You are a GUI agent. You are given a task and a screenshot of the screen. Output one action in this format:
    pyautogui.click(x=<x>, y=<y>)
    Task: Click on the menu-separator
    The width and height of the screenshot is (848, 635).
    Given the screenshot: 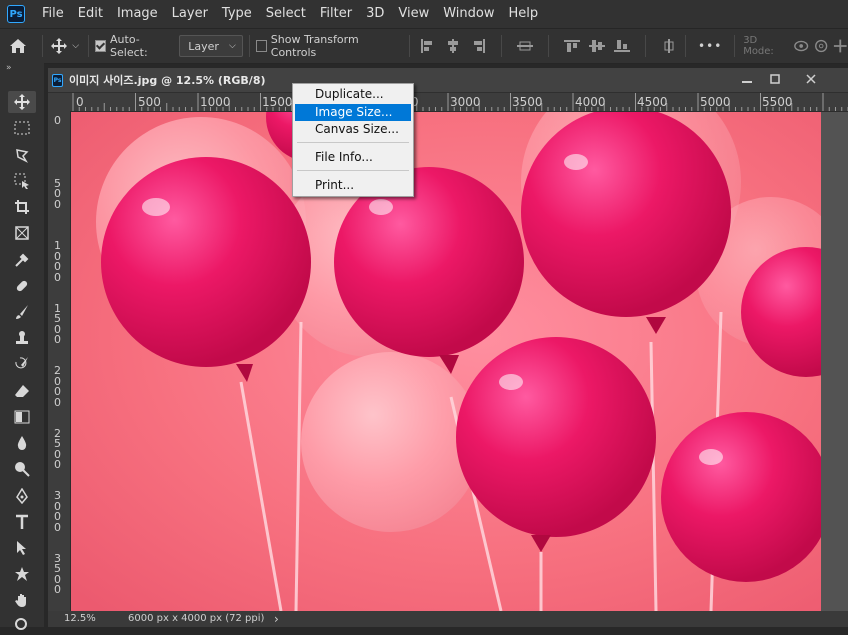 What is the action you would take?
    pyautogui.click(x=353, y=142)
    